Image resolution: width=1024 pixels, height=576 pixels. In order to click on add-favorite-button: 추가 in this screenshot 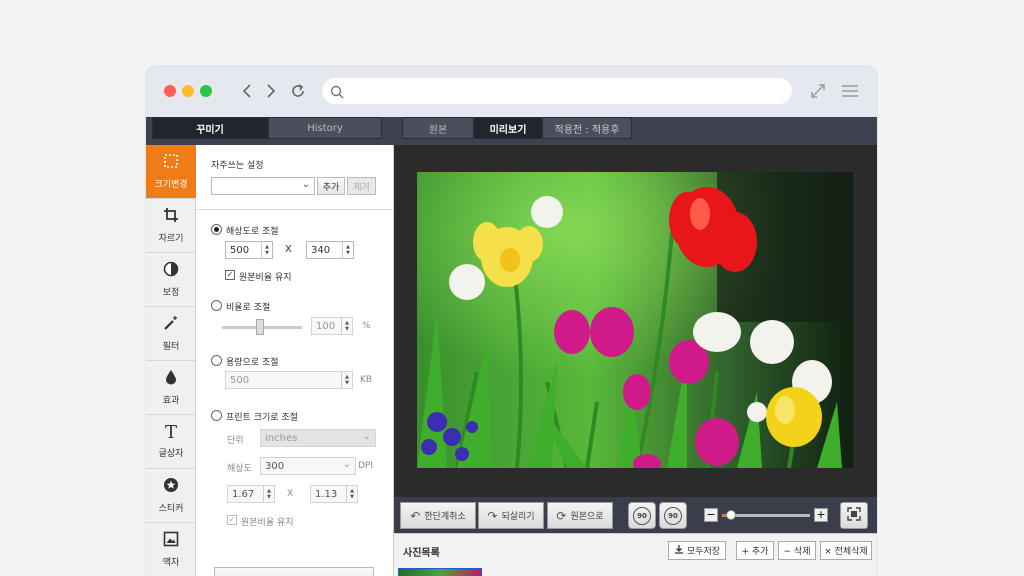, I will do `click(331, 186)`.